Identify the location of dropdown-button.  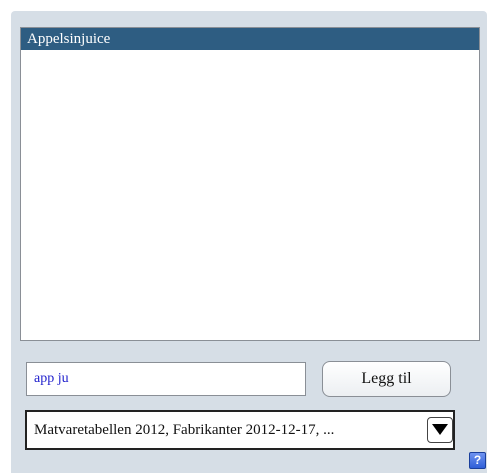
(440, 430).